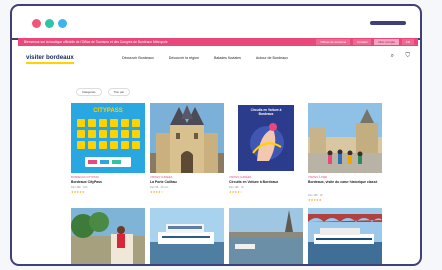 The height and width of the screenshot is (270, 442). What do you see at coordinates (272, 58) in the screenshot?
I see `nav-item-autour-bordeaux: Autour de Bordeaux` at bounding box center [272, 58].